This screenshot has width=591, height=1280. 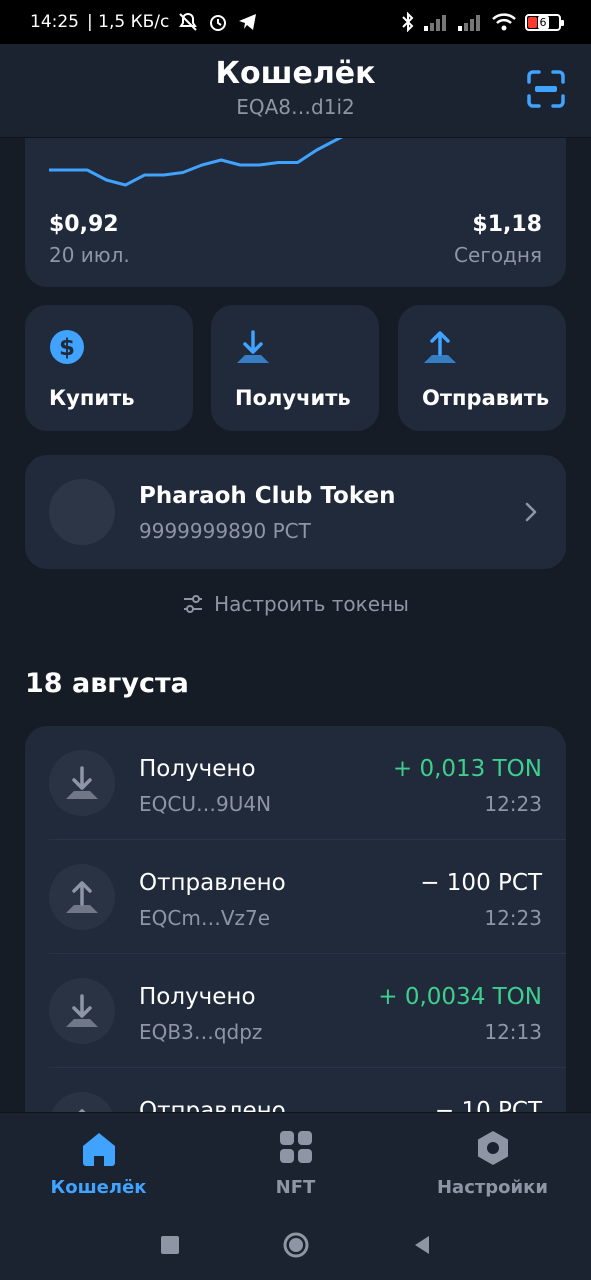 I want to click on scan-qr-button, so click(x=546, y=89).